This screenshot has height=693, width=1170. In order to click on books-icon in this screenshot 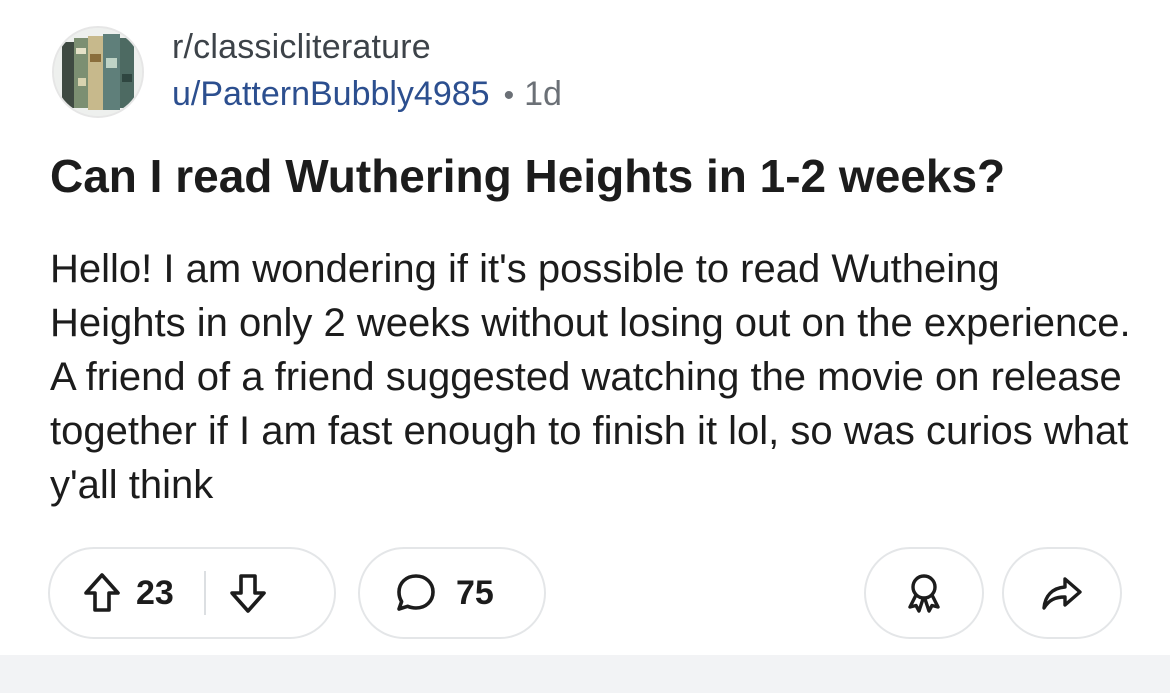, I will do `click(98, 72)`.